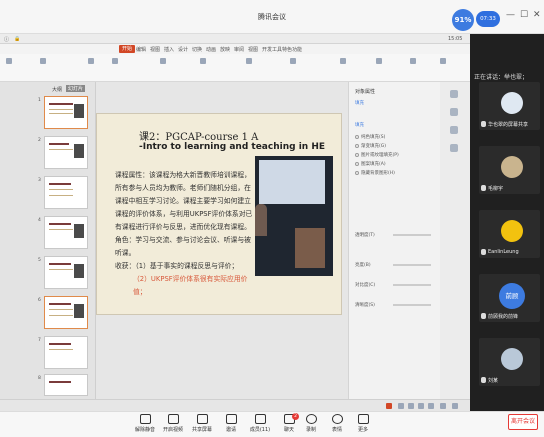  What do you see at coordinates (508, 125) in the screenshot?
I see `participant-name: 华也翠的屏幕共享` at bounding box center [508, 125].